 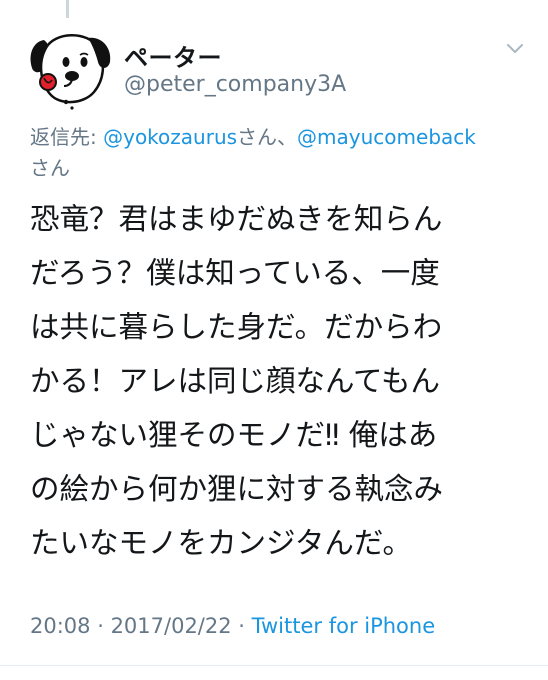 I want to click on tweet-menu-button, so click(x=515, y=48).